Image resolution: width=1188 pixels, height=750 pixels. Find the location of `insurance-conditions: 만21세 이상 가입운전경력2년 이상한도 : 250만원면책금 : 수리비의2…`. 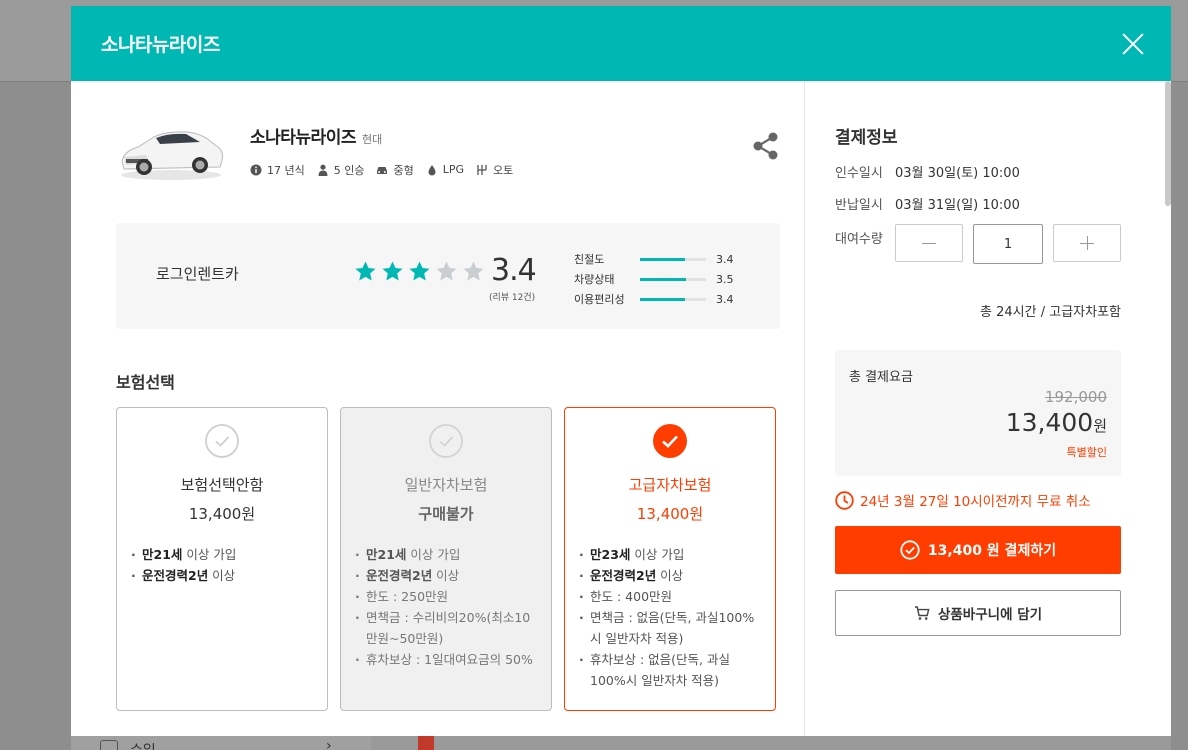

insurance-conditions: 만21세 이상 가입운전경력2년 이상한도 : 250만원면책금 : 수리비의2… is located at coordinates (446, 607).